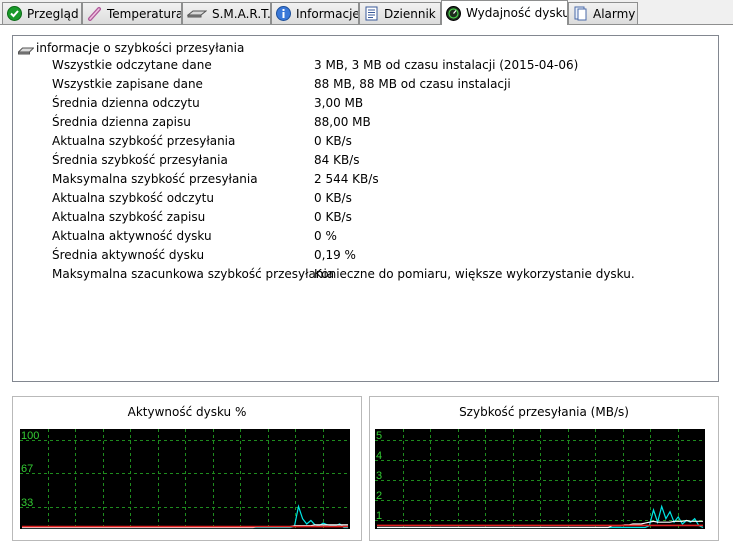 The height and width of the screenshot is (555, 733). I want to click on disk-activity-chart: 100 67 33, so click(185, 479).